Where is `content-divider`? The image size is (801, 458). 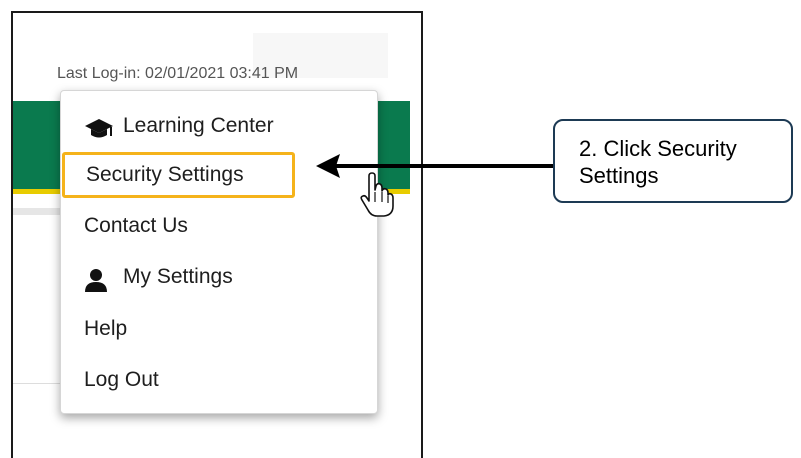
content-divider is located at coordinates (38, 211).